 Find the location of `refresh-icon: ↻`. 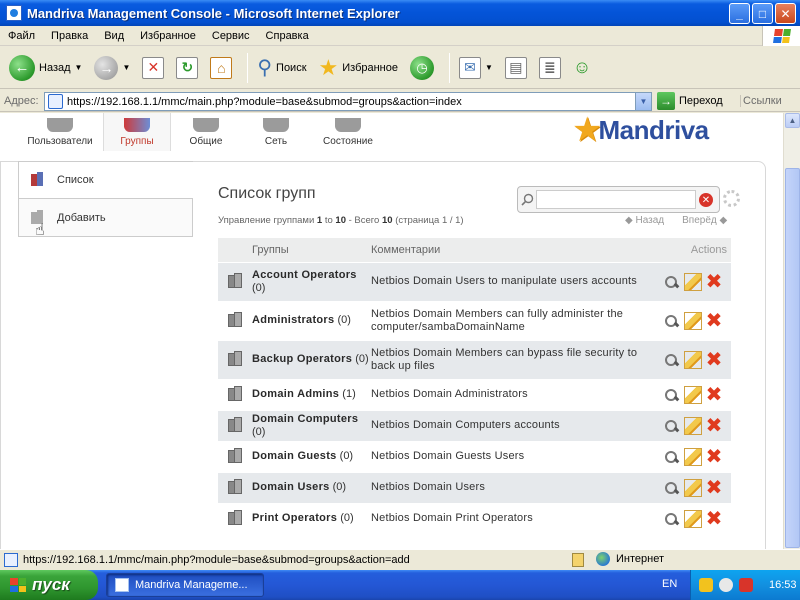

refresh-icon: ↻ is located at coordinates (187, 67).